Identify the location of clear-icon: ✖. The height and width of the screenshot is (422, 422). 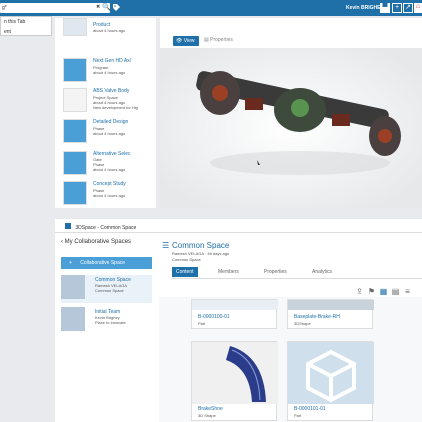
(98, 7).